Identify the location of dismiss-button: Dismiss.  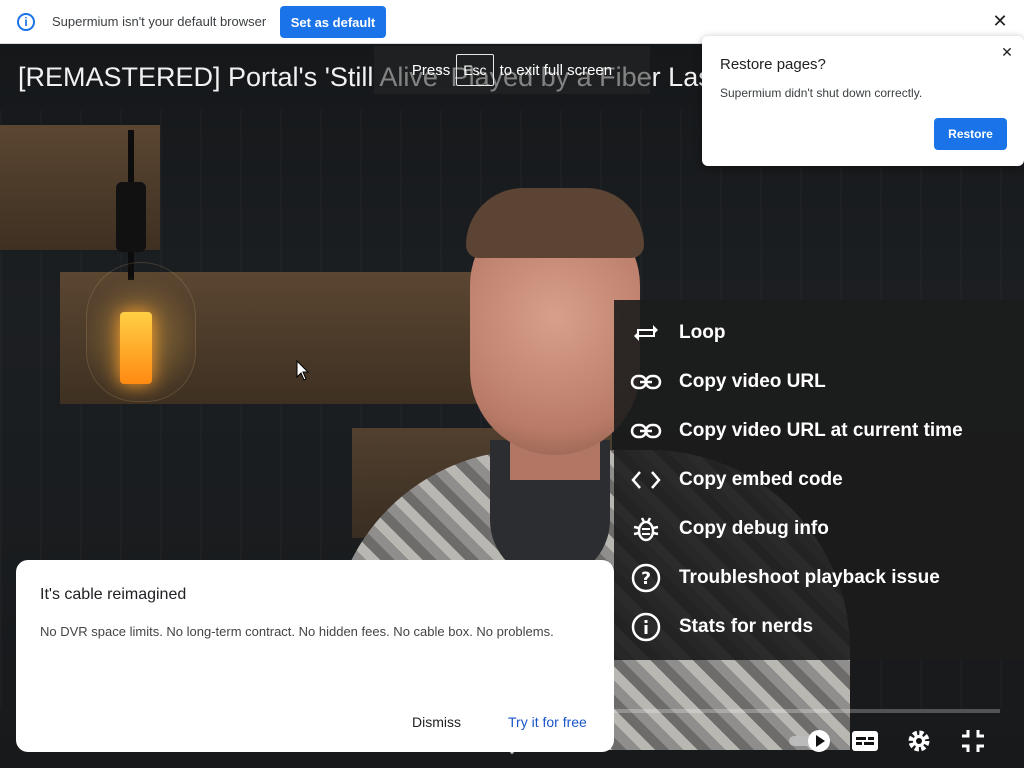
(436, 722).